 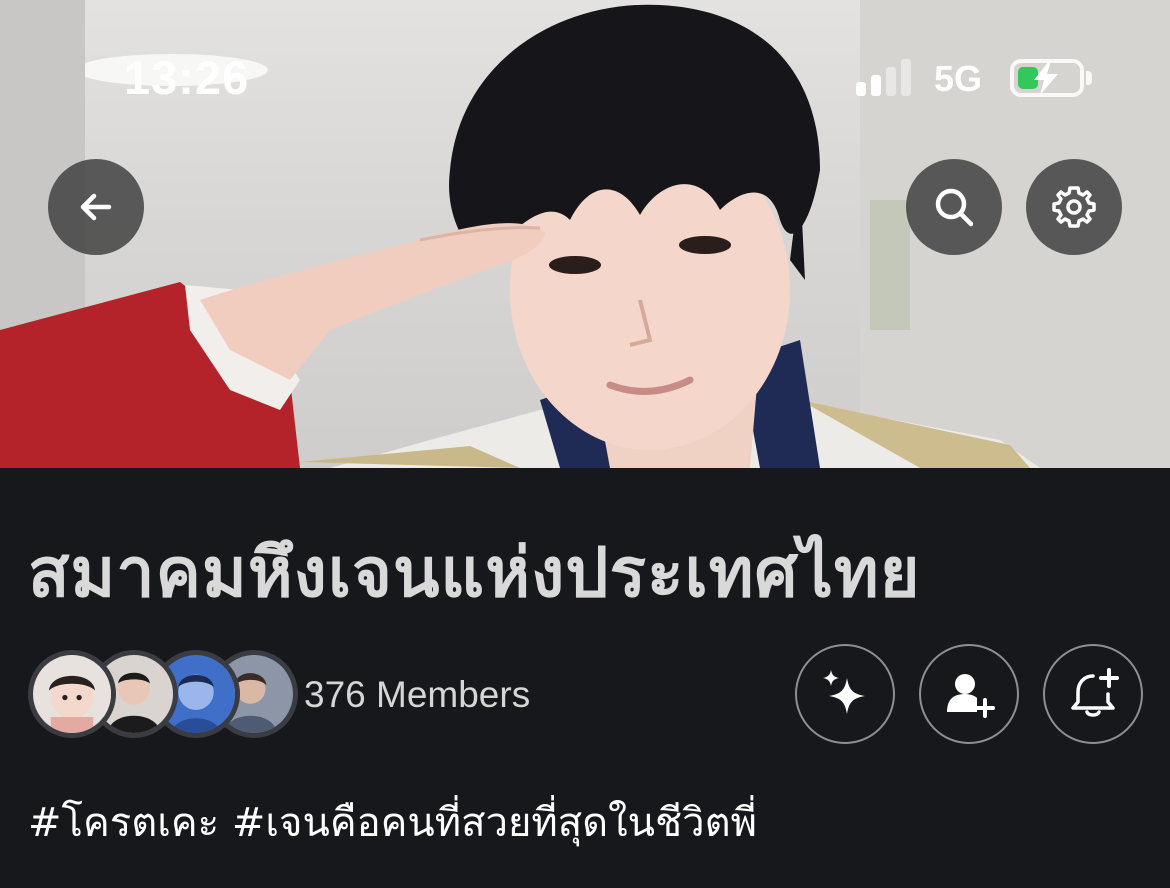 I want to click on bell-plus-icon, so click(x=1095, y=692).